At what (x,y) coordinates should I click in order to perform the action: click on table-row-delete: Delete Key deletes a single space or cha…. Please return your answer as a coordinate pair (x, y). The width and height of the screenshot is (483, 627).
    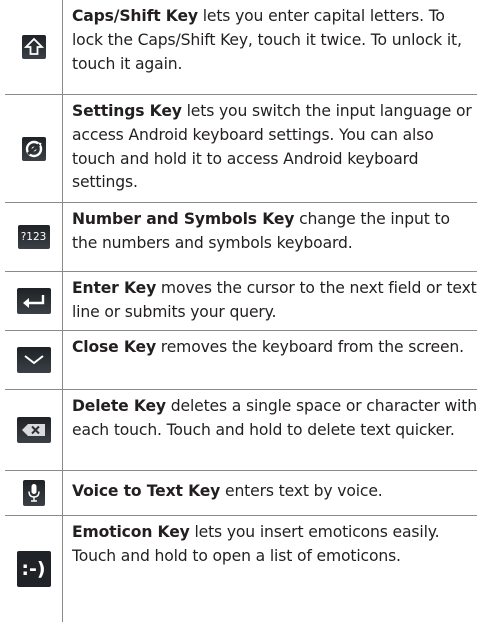
    Looking at the image, I should click on (241, 430).